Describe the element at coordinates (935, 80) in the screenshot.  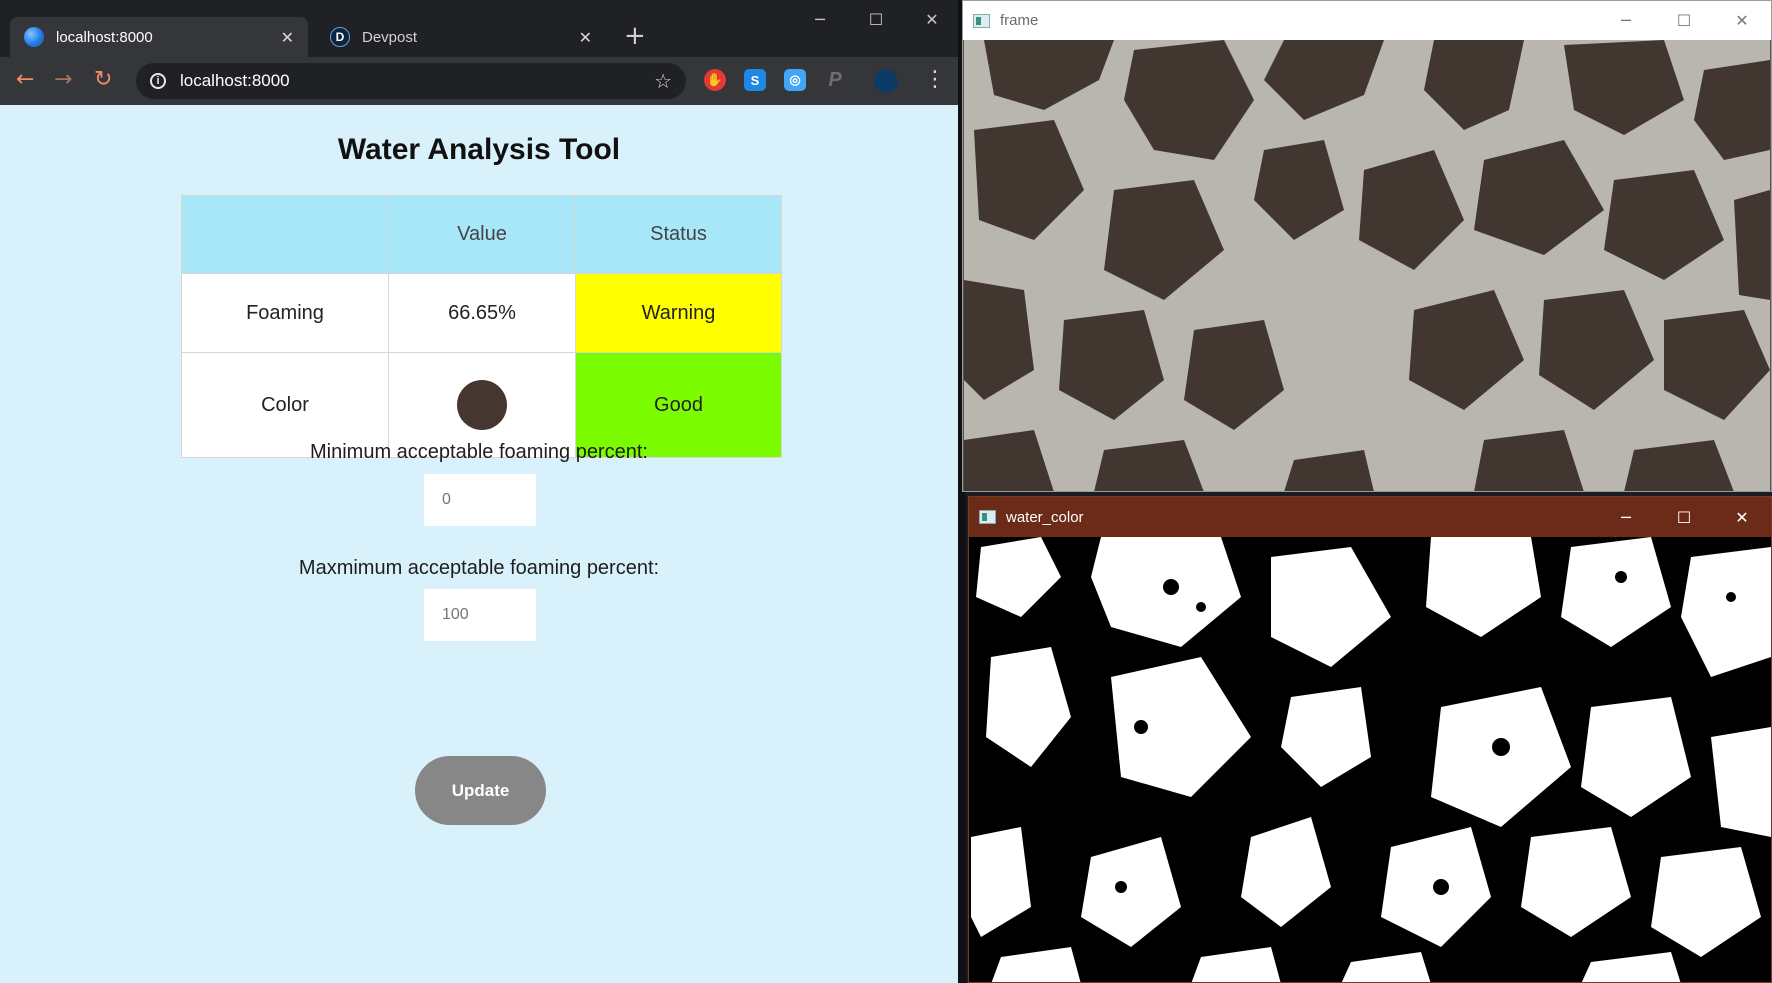
I see `kebab-menu-icon: ⋮` at that location.